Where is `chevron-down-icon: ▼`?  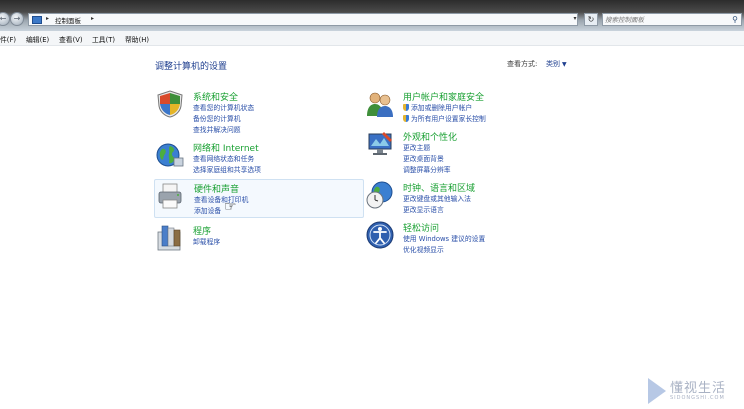
chevron-down-icon: ▼ is located at coordinates (564, 64).